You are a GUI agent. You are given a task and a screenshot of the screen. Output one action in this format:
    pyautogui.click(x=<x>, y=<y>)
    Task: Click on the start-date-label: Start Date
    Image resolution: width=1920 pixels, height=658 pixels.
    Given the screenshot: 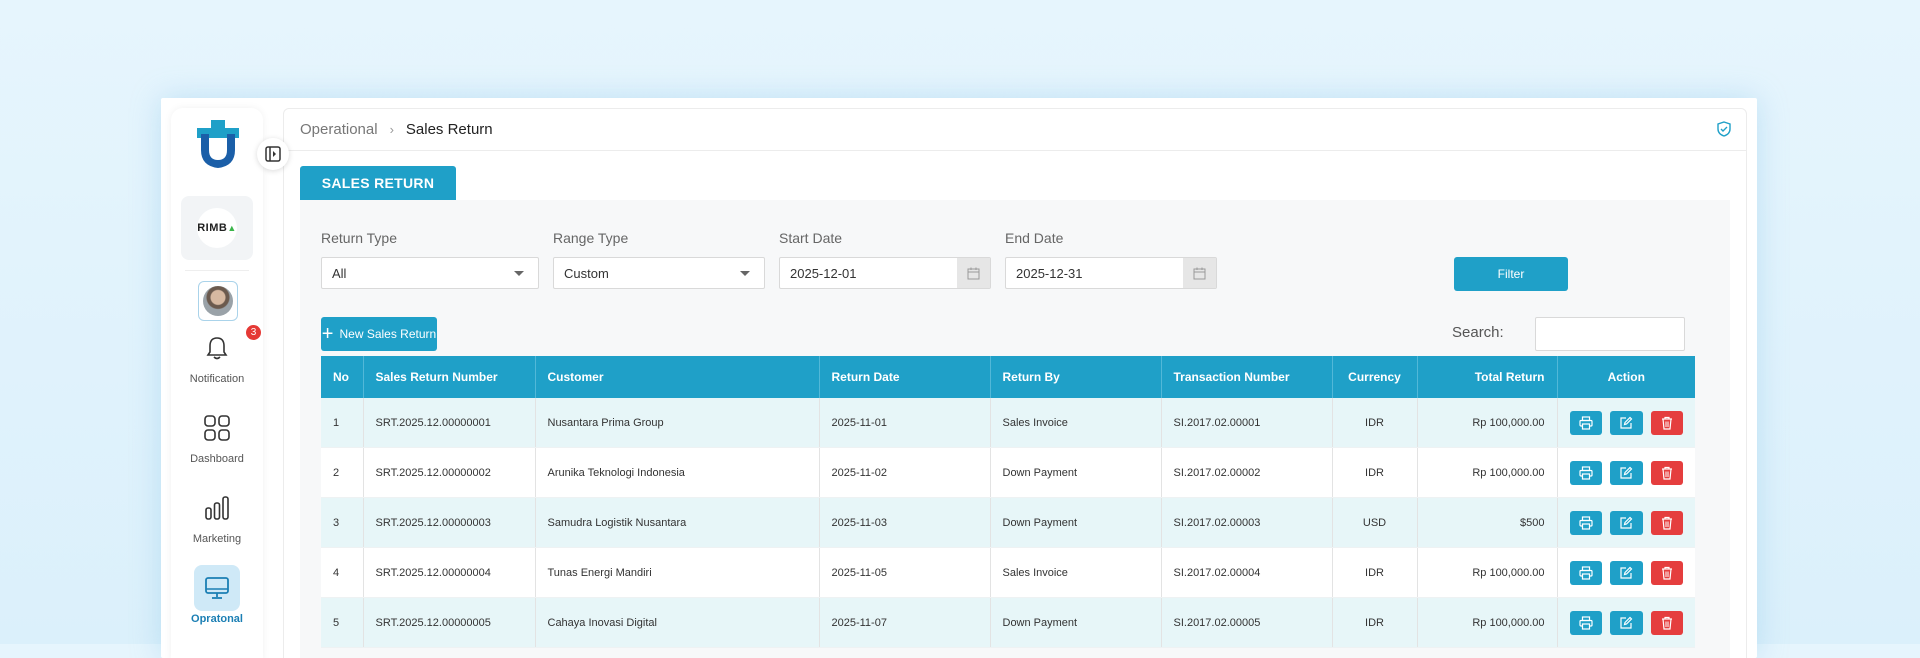 What is the action you would take?
    pyautogui.click(x=811, y=238)
    